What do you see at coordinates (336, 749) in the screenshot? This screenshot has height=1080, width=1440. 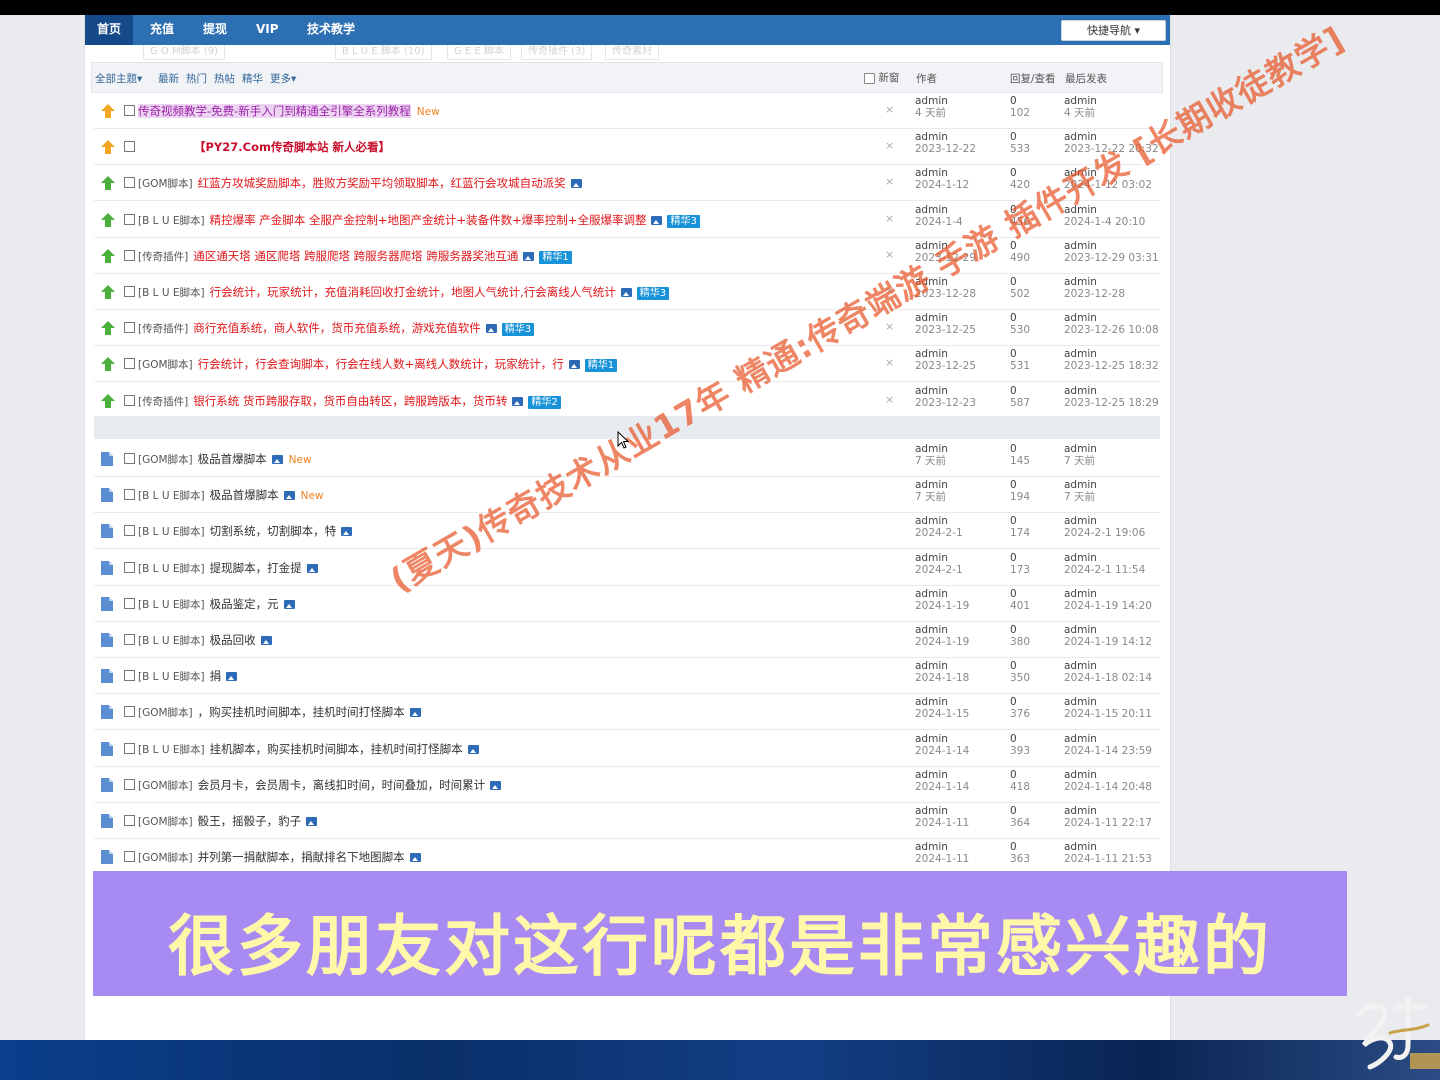 I see `thread-title-link: 挂机脚本，购买挂机时间脚本，挂机时间打怪脚本` at bounding box center [336, 749].